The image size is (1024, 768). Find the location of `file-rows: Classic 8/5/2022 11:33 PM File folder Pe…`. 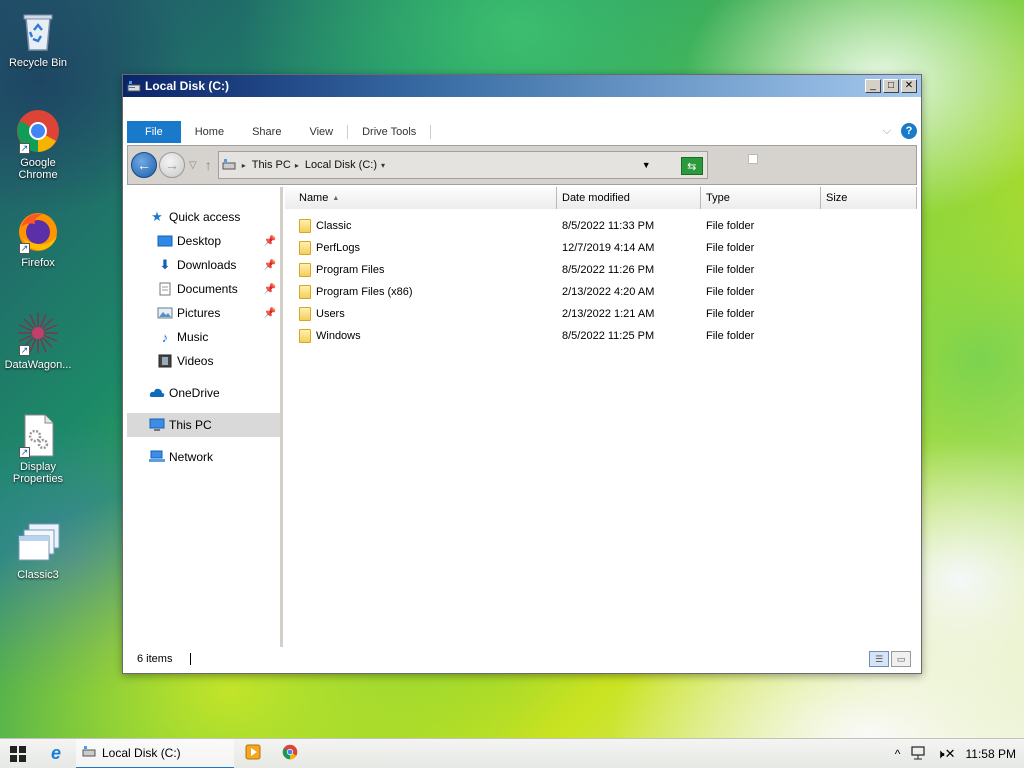

file-rows: Classic 8/5/2022 11:33 PM File folder Pe… is located at coordinates (601, 278).